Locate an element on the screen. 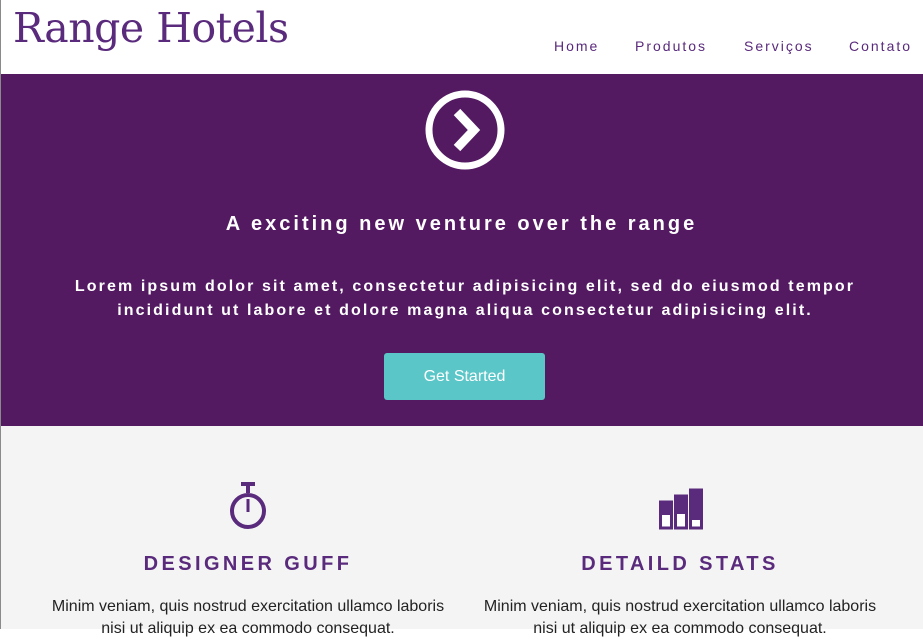 The image size is (923, 640). nav-item-contato: Contato is located at coordinates (880, 46).